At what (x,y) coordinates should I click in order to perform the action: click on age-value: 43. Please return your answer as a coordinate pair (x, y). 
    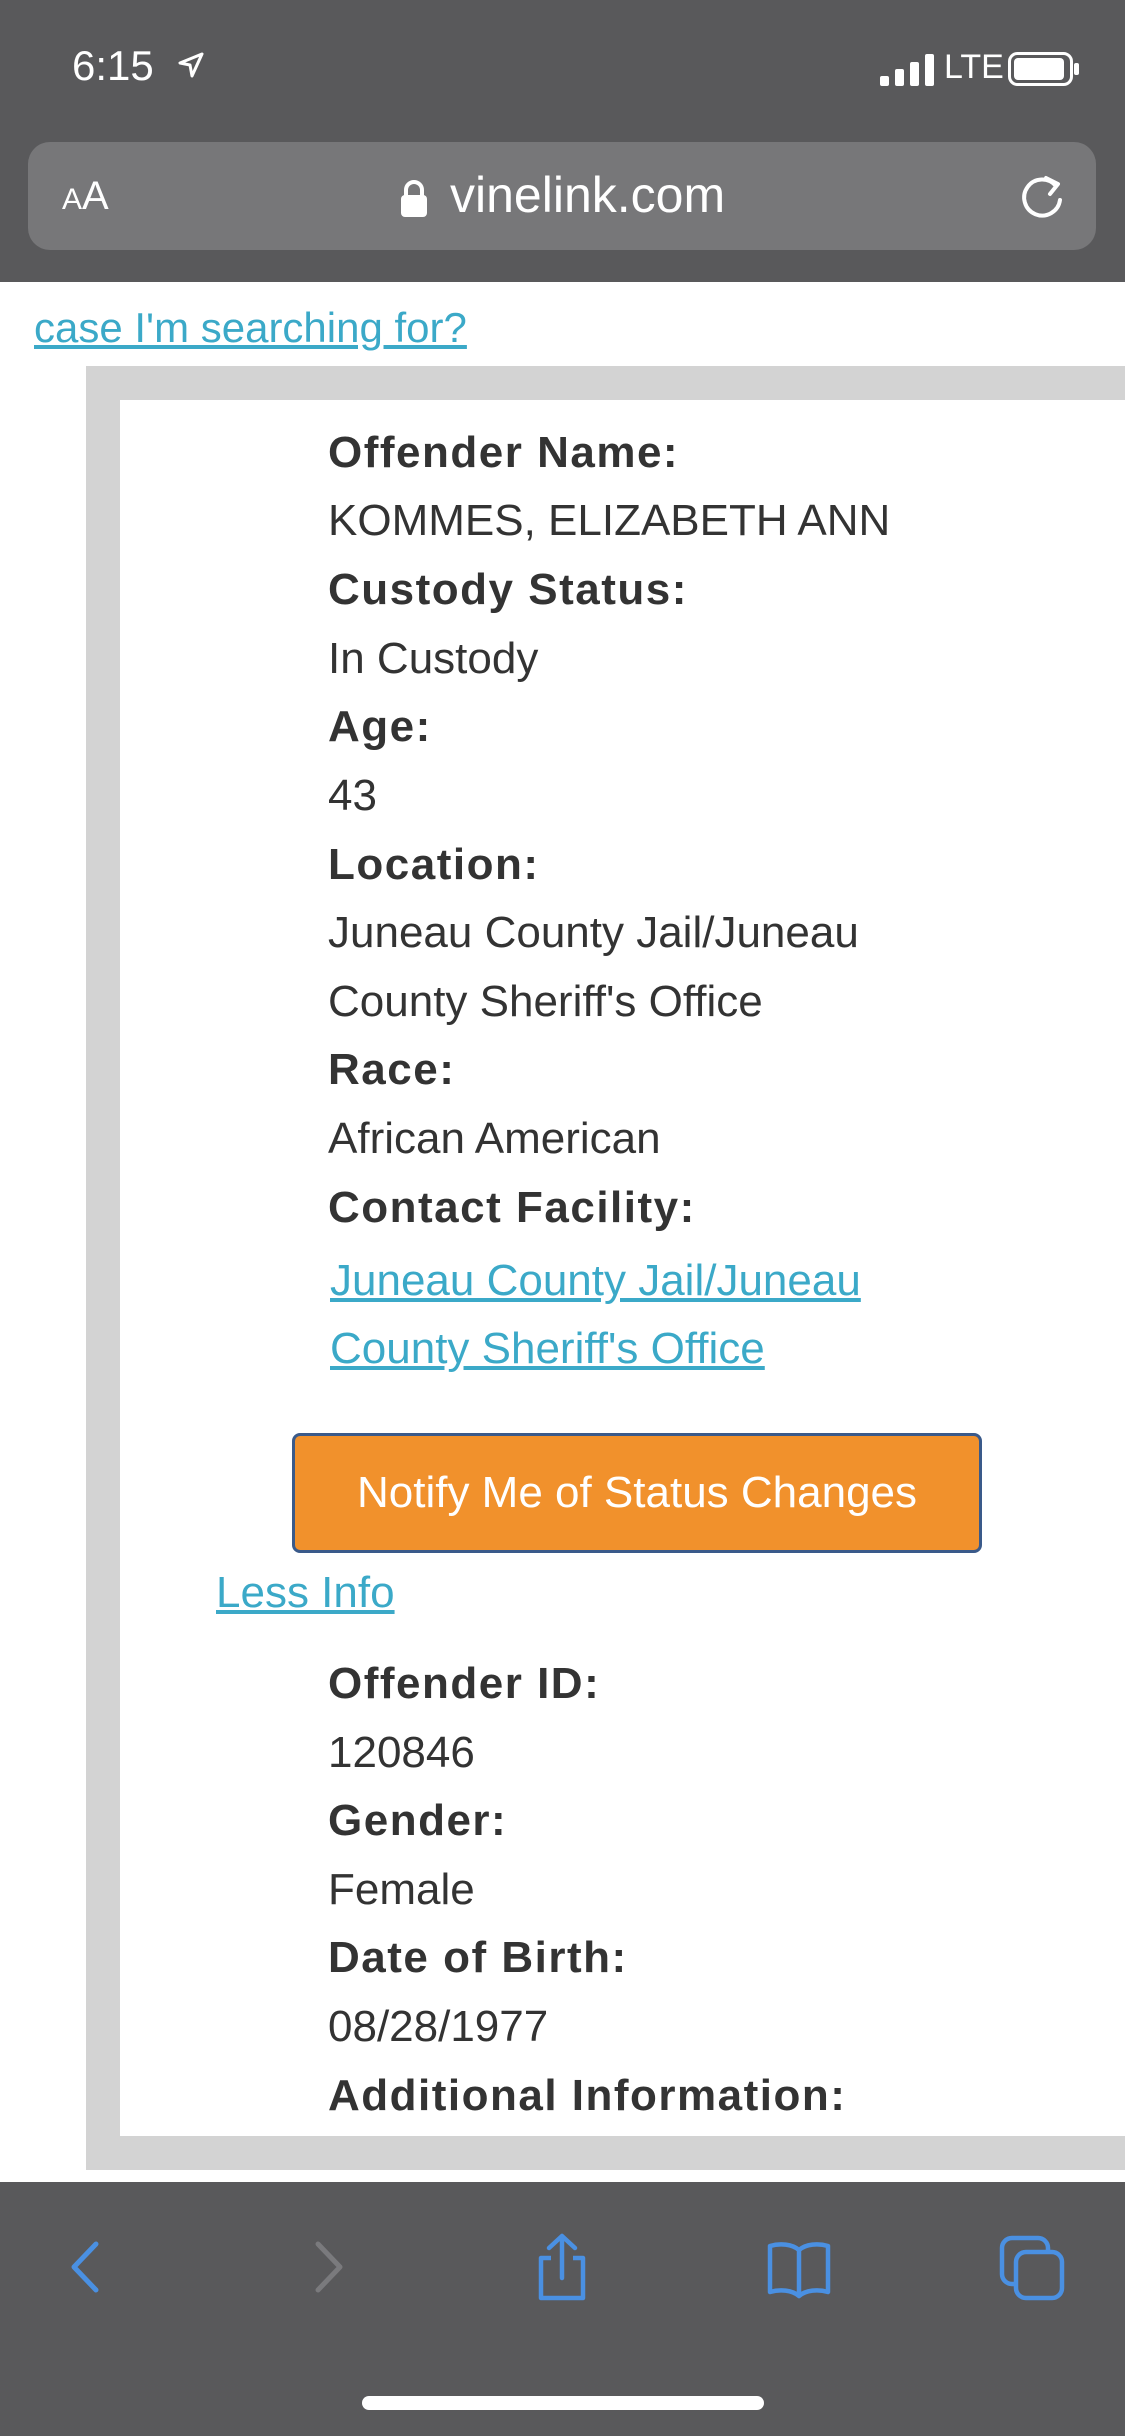
    Looking at the image, I should click on (352, 795).